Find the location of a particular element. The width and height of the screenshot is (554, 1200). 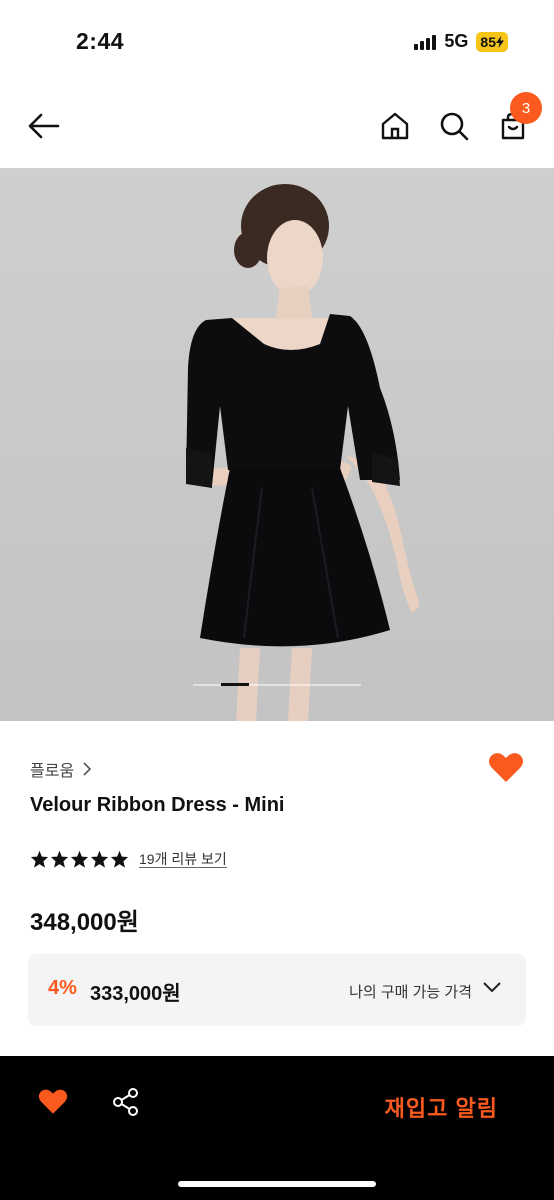

discount-rate: 4% is located at coordinates (62, 988).